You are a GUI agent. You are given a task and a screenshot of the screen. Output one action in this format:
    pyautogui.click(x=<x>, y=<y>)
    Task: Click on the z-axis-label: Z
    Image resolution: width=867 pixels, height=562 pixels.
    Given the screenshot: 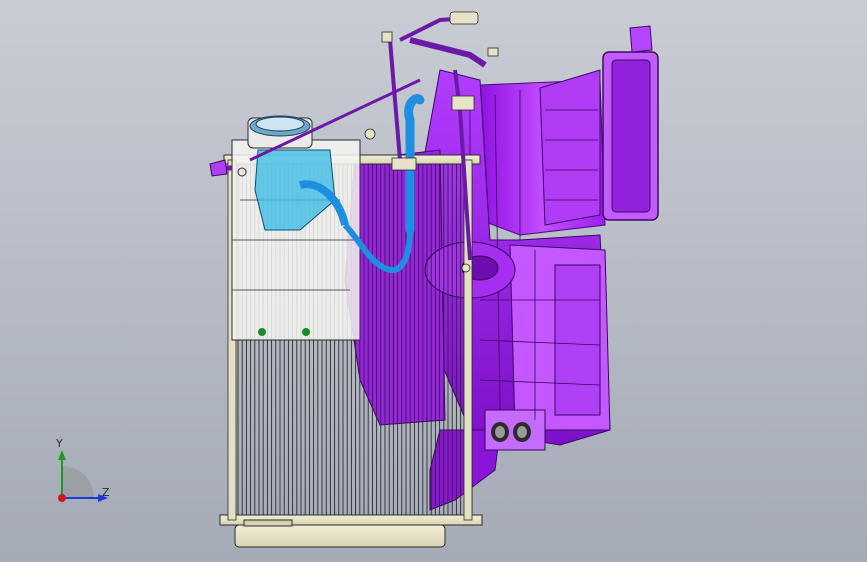 What is the action you would take?
    pyautogui.click(x=106, y=492)
    